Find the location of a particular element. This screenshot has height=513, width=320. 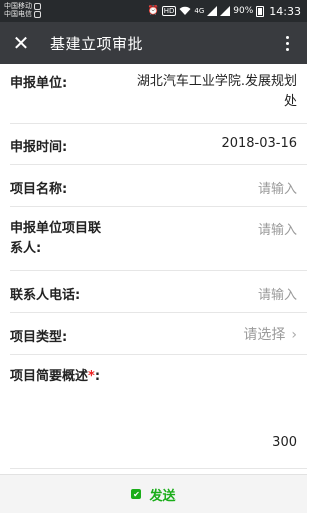

send-label: 发送 is located at coordinates (162, 496).